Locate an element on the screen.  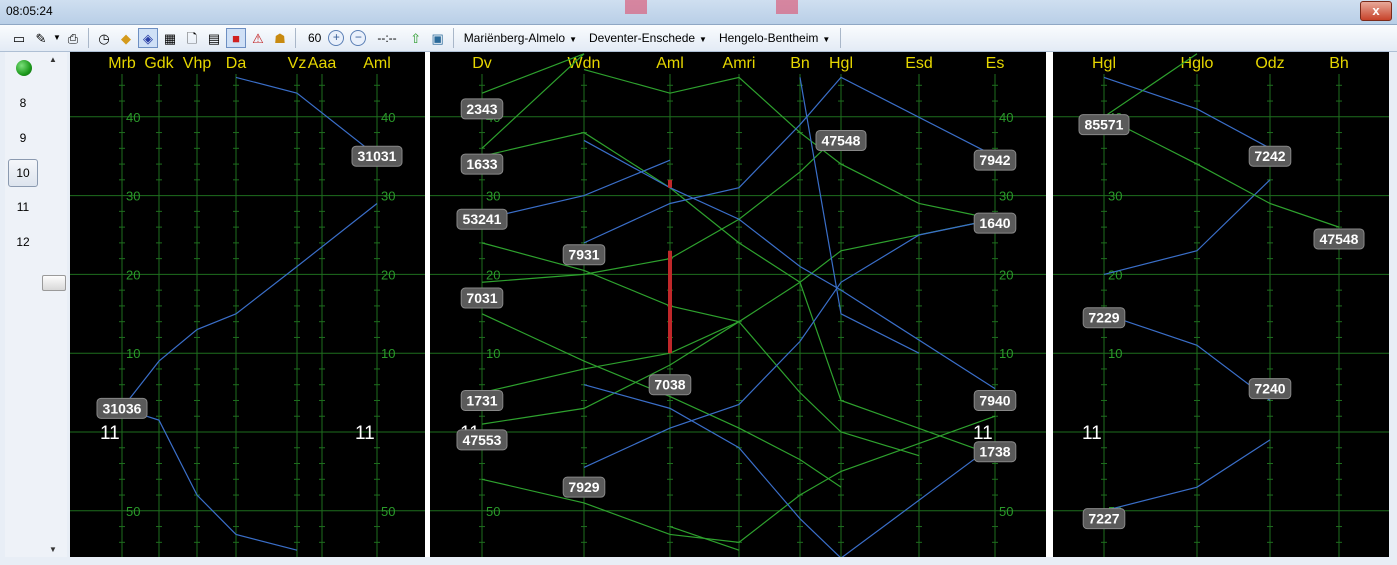
train-number: 7942 is located at coordinates (994, 160).